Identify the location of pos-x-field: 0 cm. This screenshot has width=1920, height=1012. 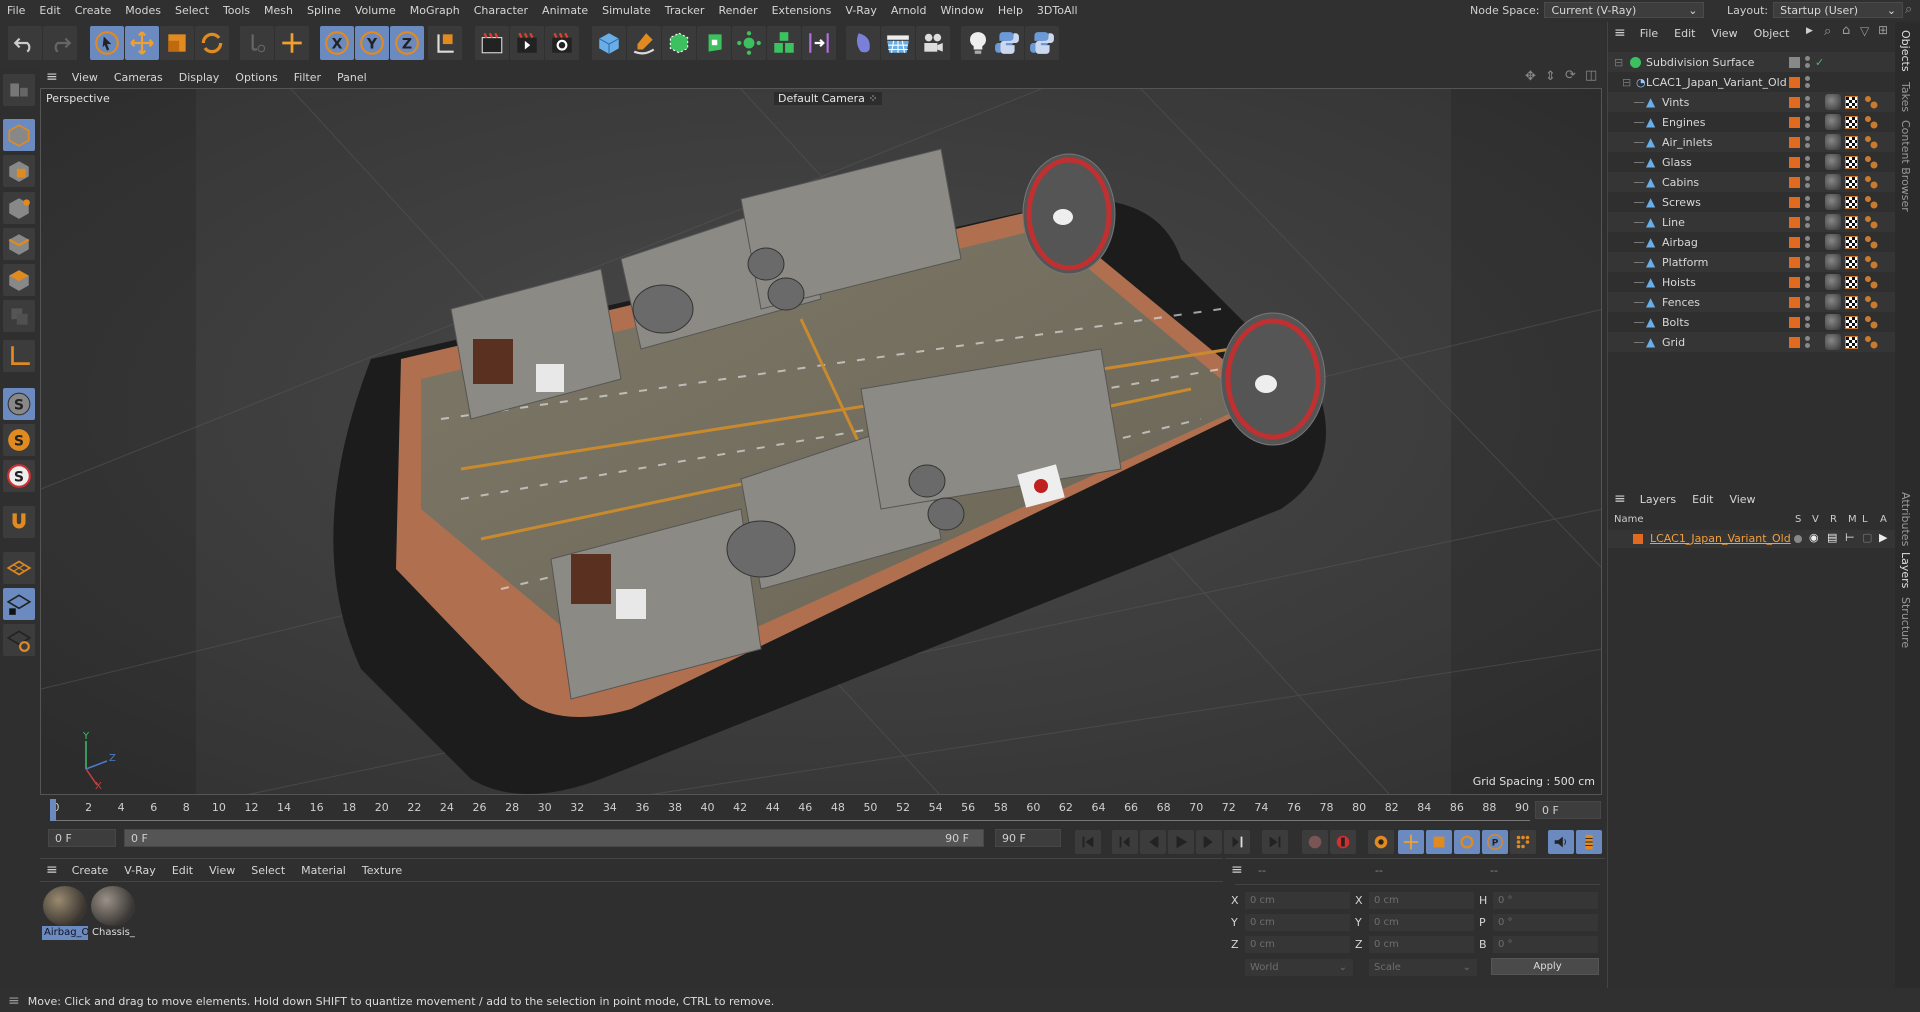
(1297, 900).